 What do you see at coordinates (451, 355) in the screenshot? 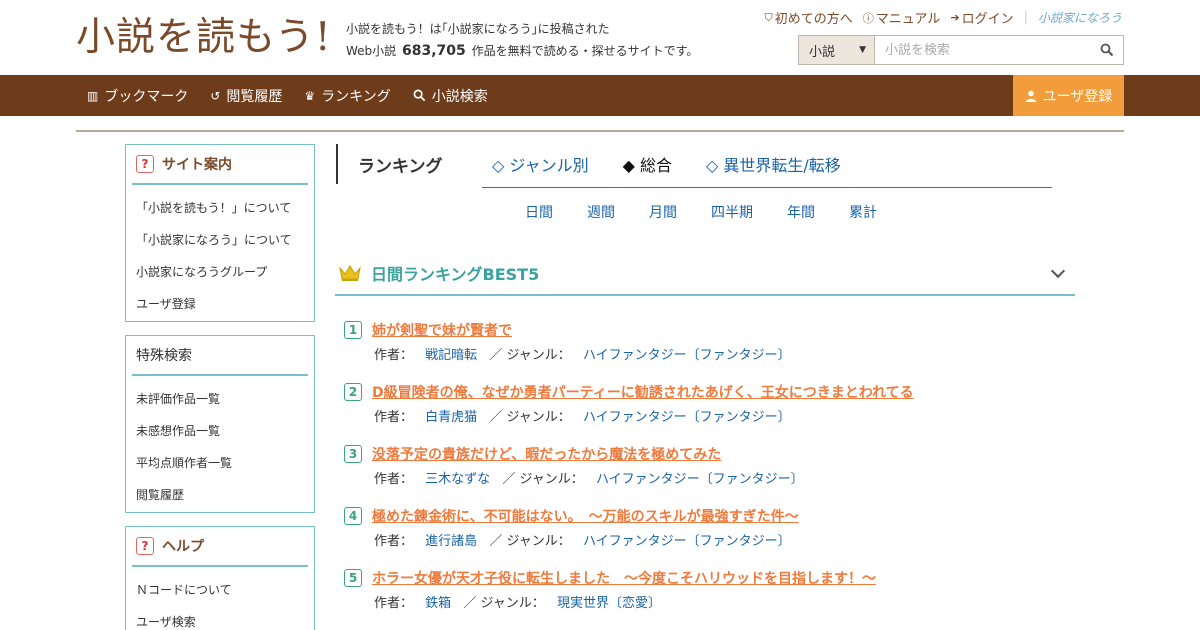
I see `author-link: 戦記暗転` at bounding box center [451, 355].